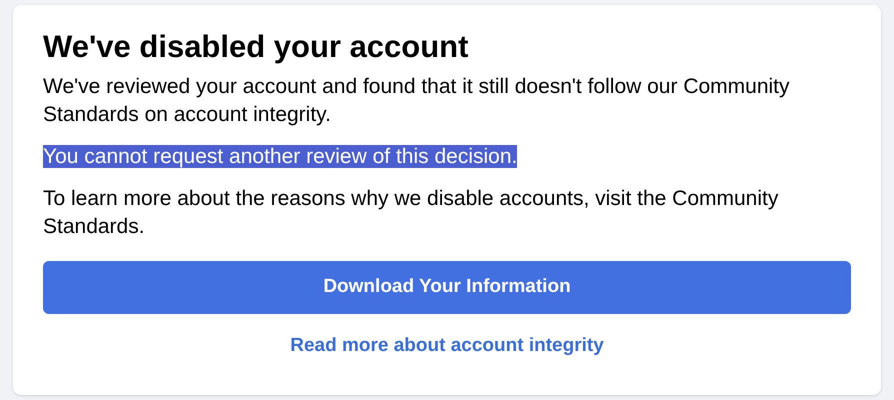 The height and width of the screenshot is (400, 894). Describe the element at coordinates (280, 156) in the screenshot. I see `selected-text: You cannot request another review of this decision.` at that location.